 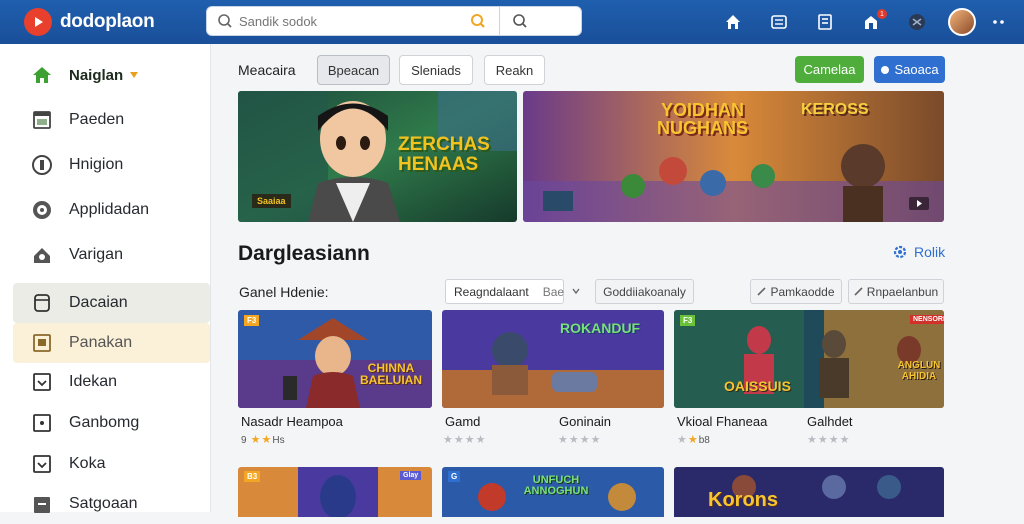 I want to click on filter-chip-3: Rnpaelanbun, so click(x=896, y=291).